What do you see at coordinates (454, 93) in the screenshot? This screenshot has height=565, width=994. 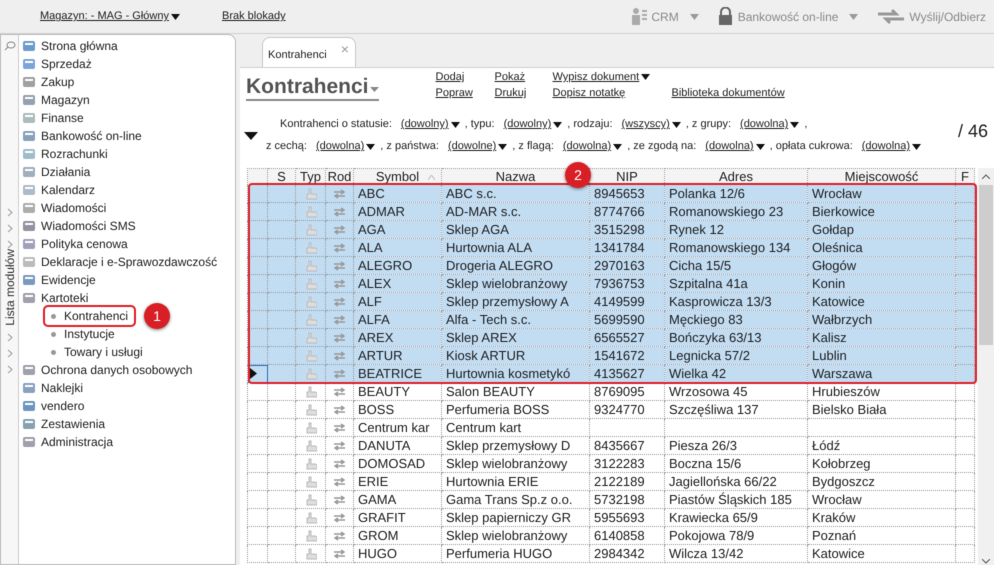 I see `action-link: Popraw` at bounding box center [454, 93].